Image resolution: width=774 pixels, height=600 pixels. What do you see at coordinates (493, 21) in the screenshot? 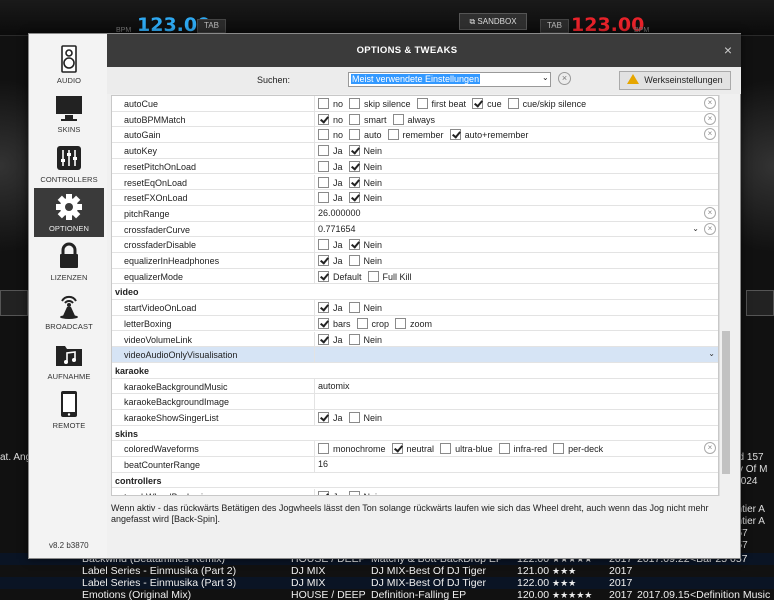
I see `sandbox-button: ⧉ SANDBOX` at bounding box center [493, 21].